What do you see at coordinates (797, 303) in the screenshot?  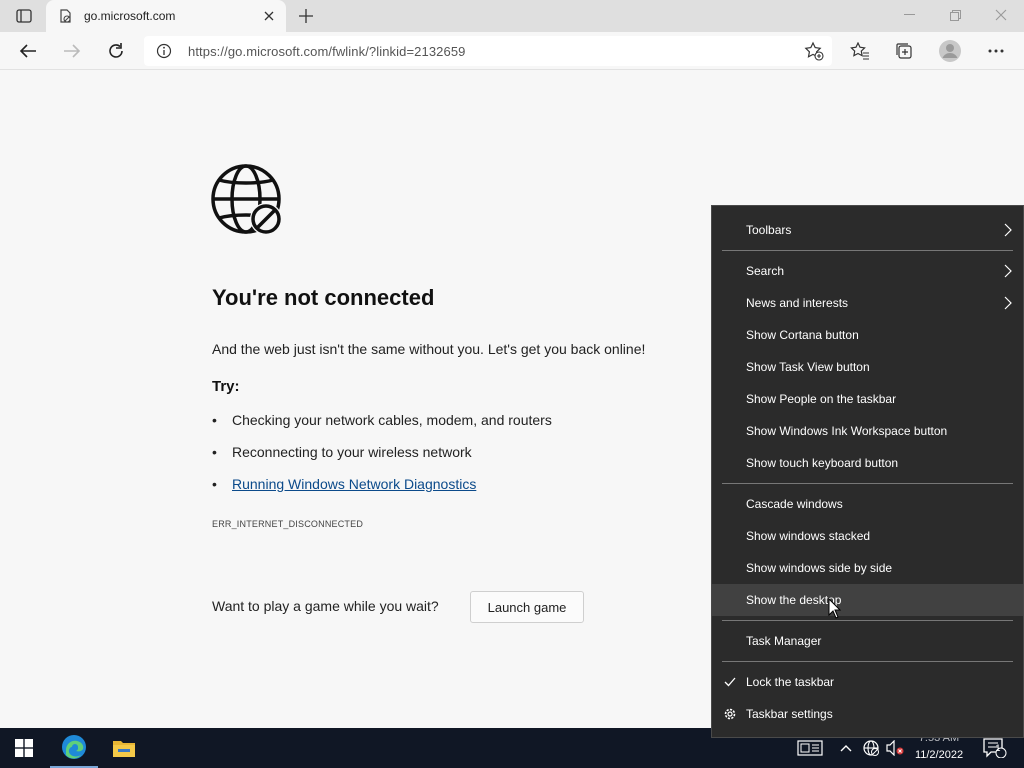 I see `menu-item-label: News and interests` at bounding box center [797, 303].